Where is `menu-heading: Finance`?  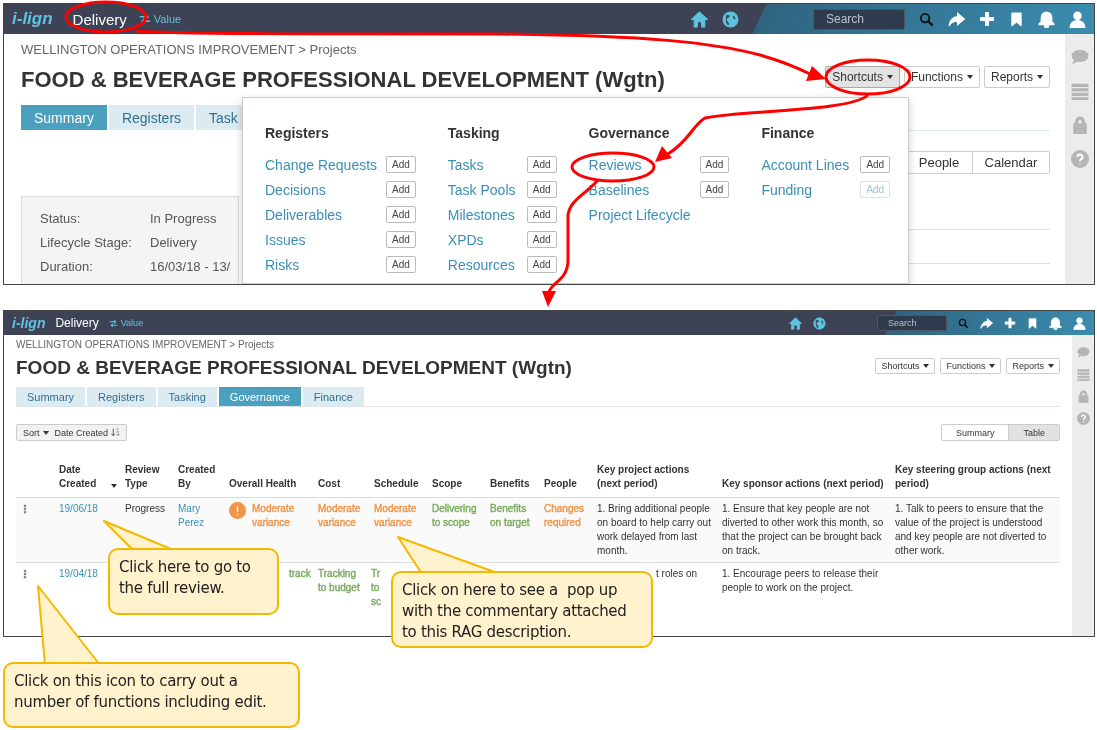 menu-heading: Finance is located at coordinates (788, 133).